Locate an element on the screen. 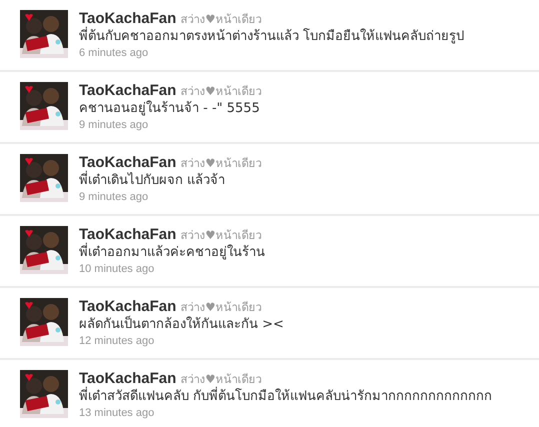 The width and height of the screenshot is (539, 427). tweet-text: พี่เต๋าออกมาแล้วค่ะคชาอยู่ในร้าน is located at coordinates (172, 253).